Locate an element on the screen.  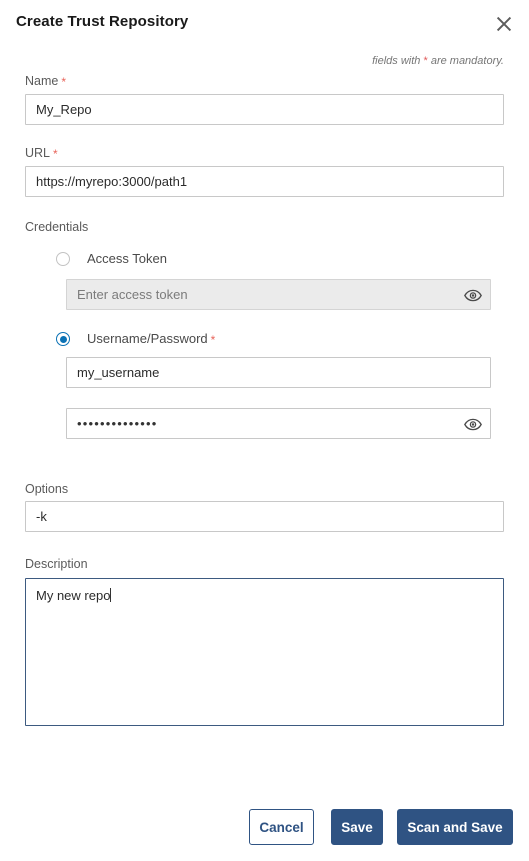
radio-username-password: Username/Password * is located at coordinates (135, 339).